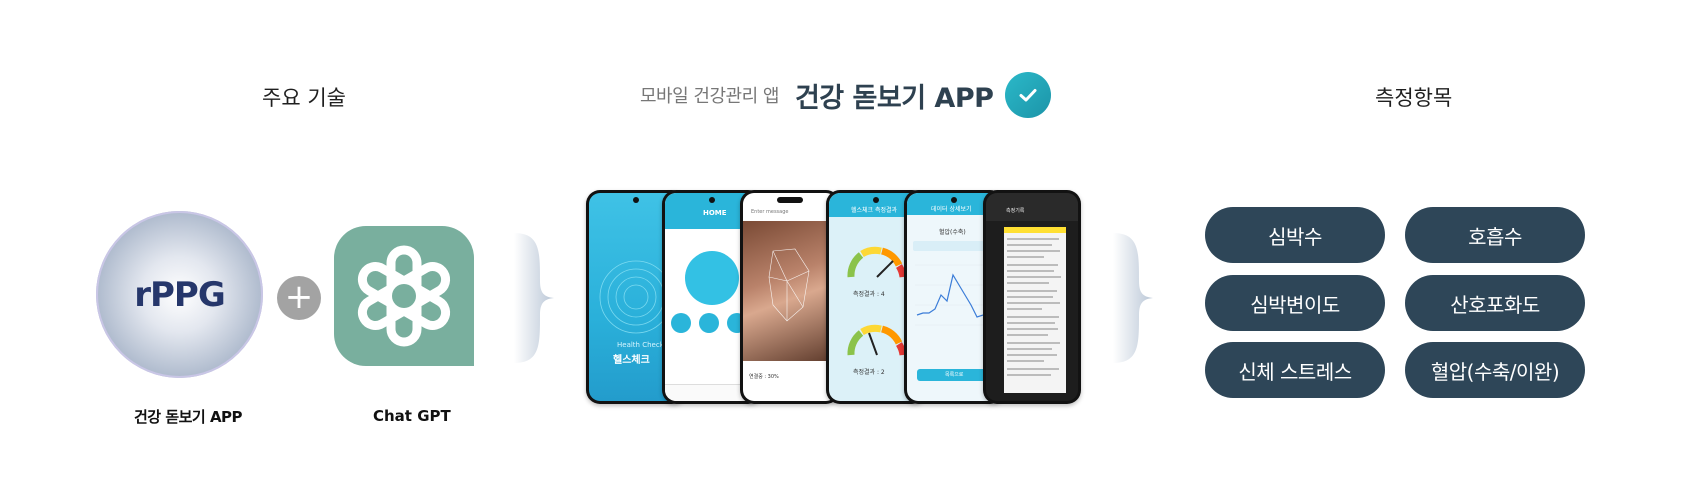 This screenshot has width=1685, height=495. Describe the element at coordinates (954, 375) in the screenshot. I see `trend-list-button: 목록으로` at that location.